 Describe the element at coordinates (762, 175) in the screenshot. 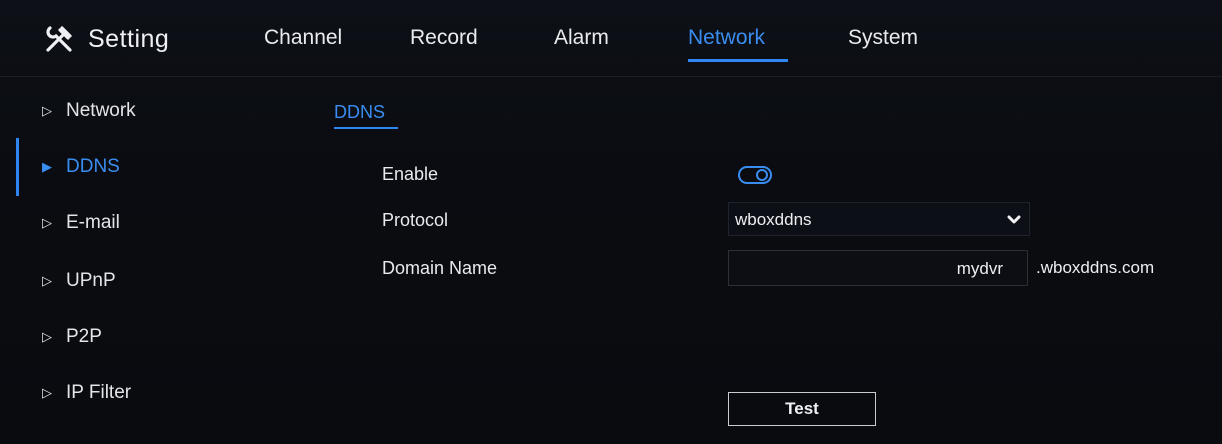

I see `toggle-knob` at that location.